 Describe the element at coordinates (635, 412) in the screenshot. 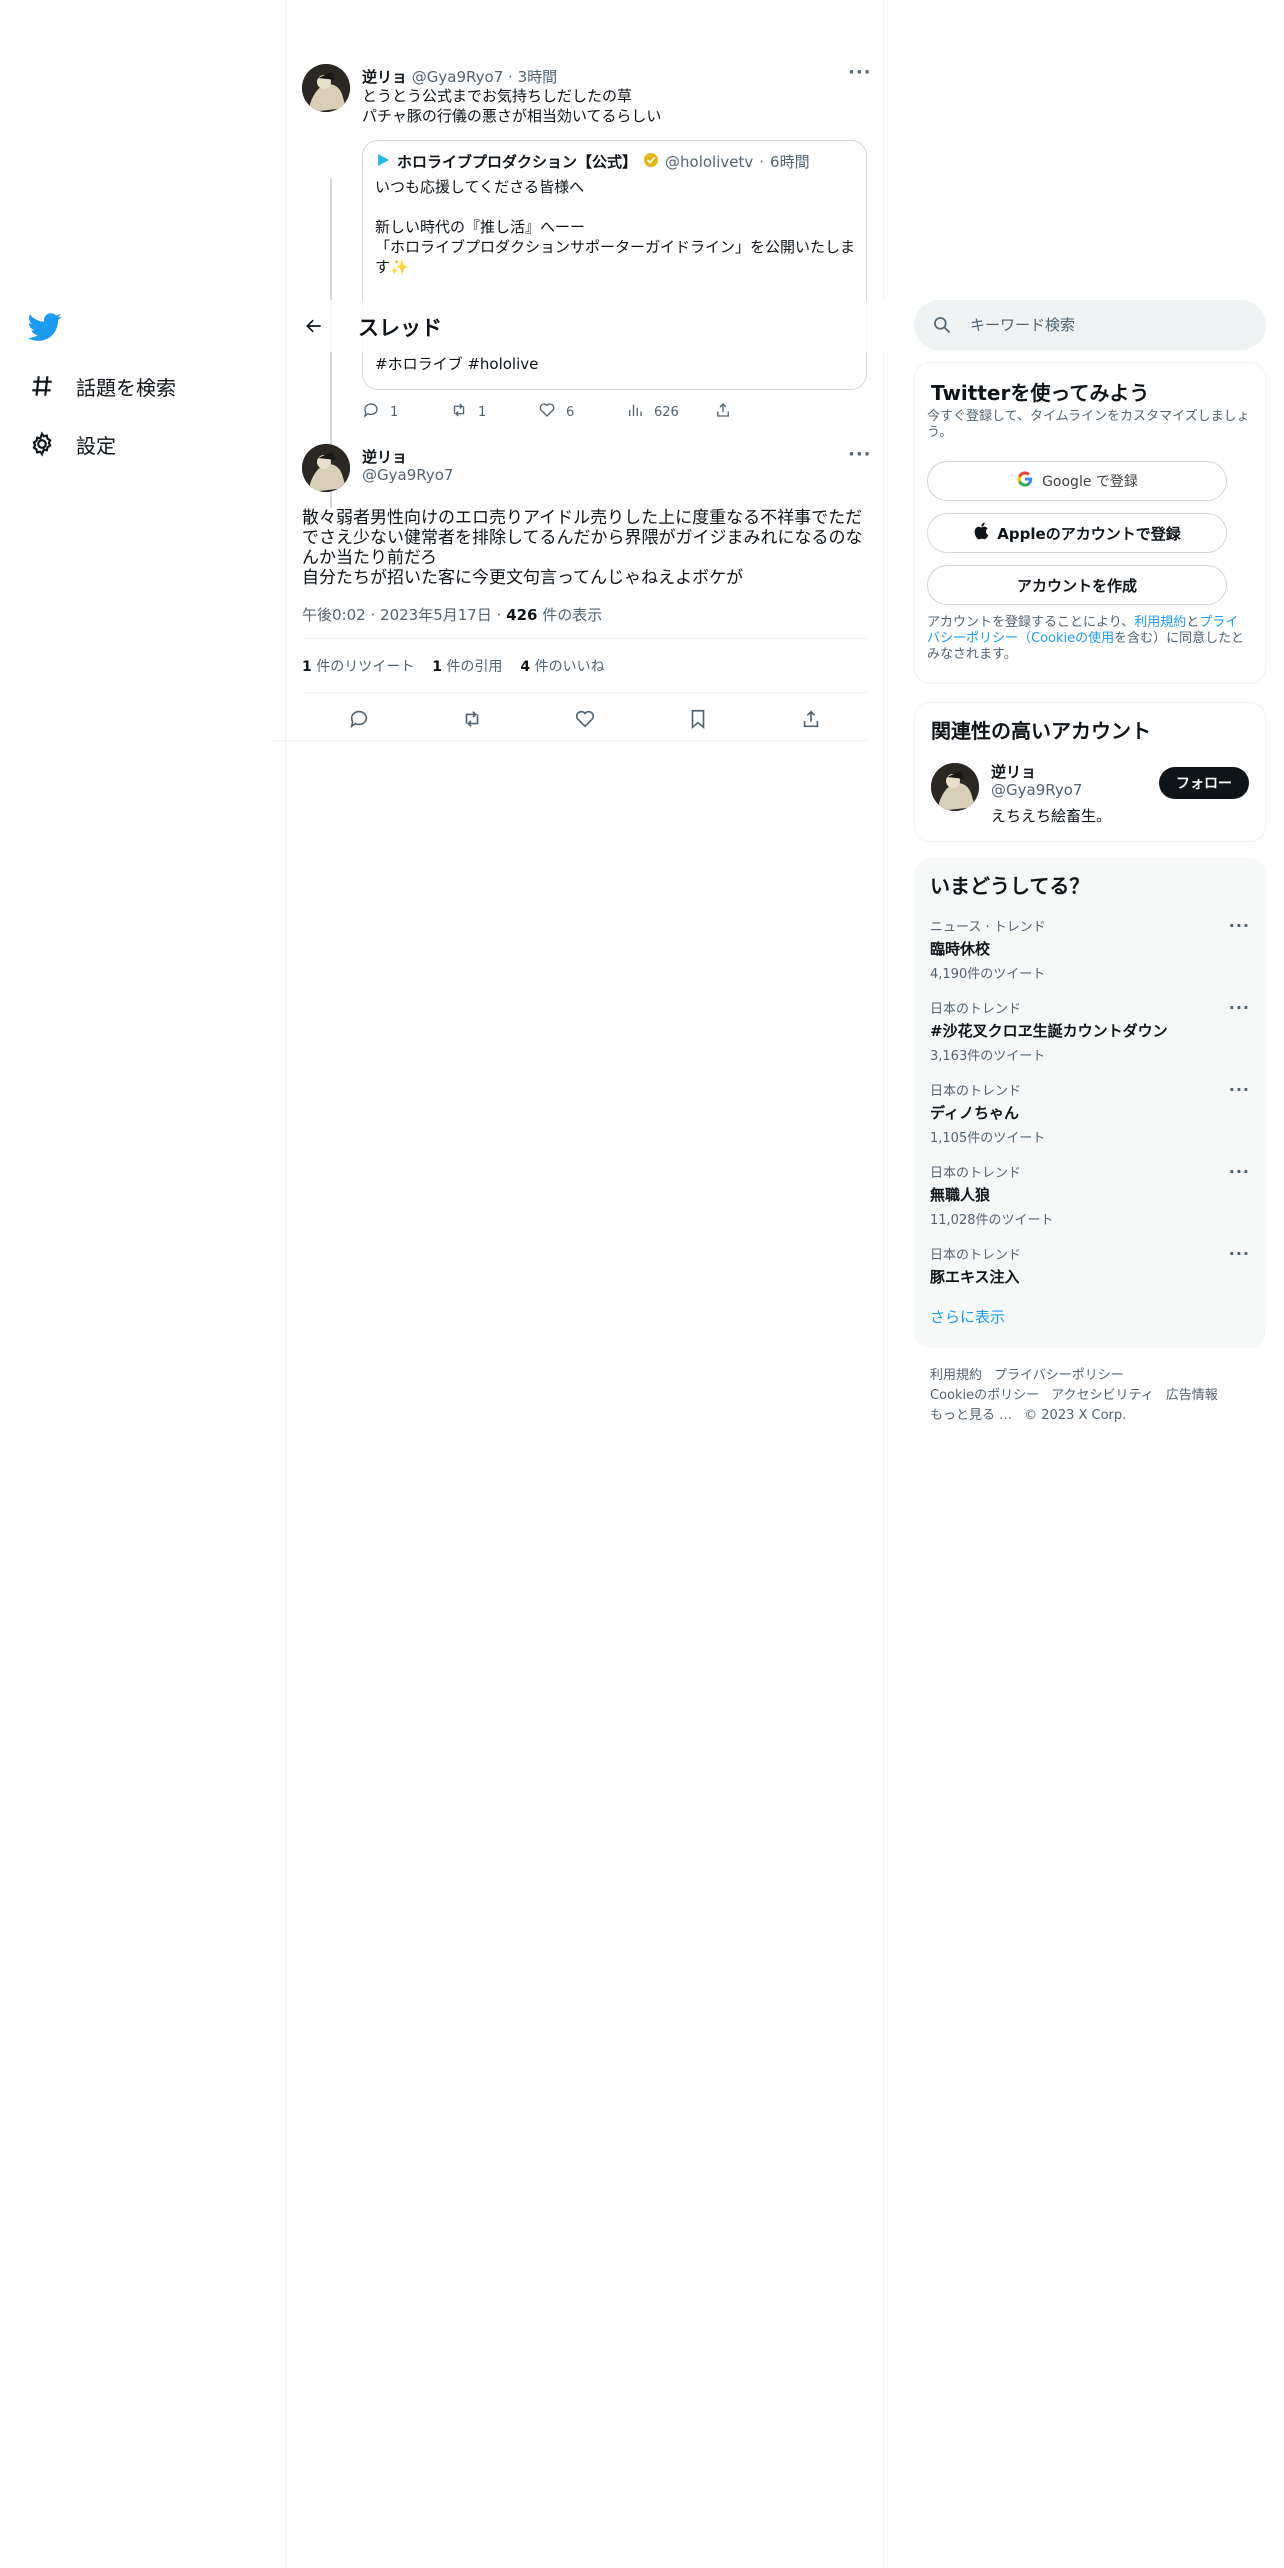

I see `views-chart-icon` at that location.